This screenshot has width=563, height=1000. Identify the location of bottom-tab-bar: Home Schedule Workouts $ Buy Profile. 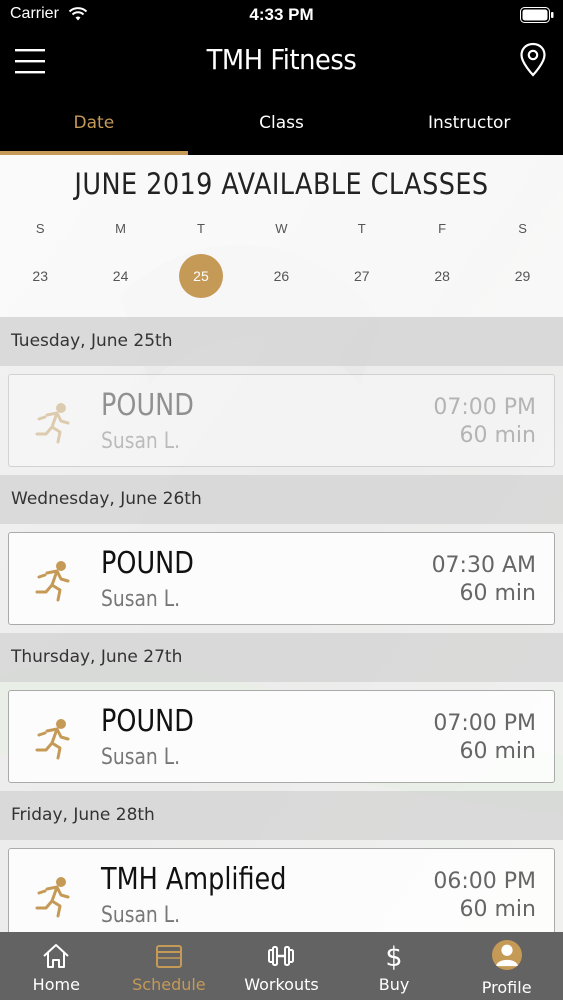
(281, 966).